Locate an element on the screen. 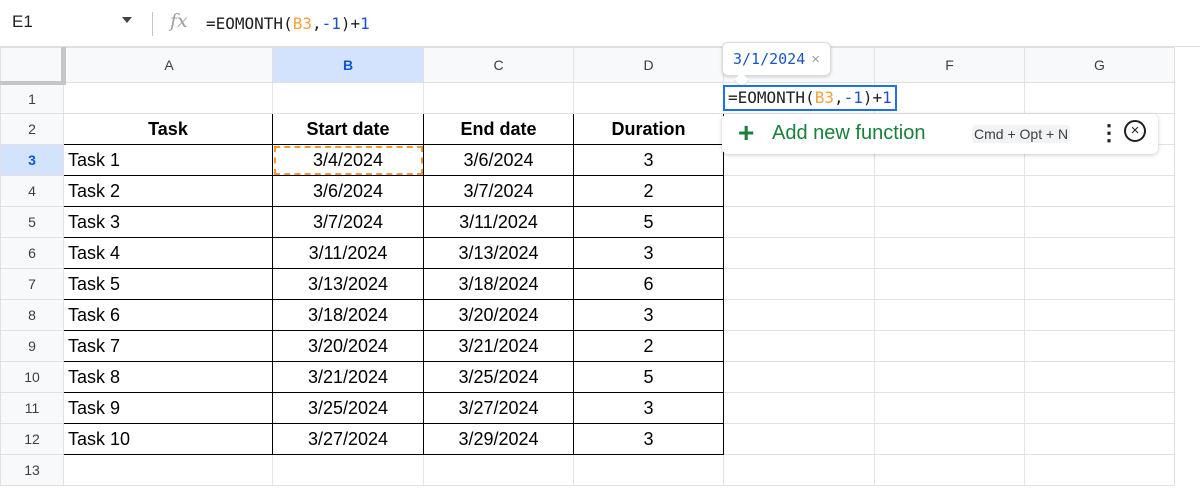 Image resolution: width=1200 pixels, height=495 pixels. start-date-cell: 3/11/2024 is located at coordinates (348, 253).